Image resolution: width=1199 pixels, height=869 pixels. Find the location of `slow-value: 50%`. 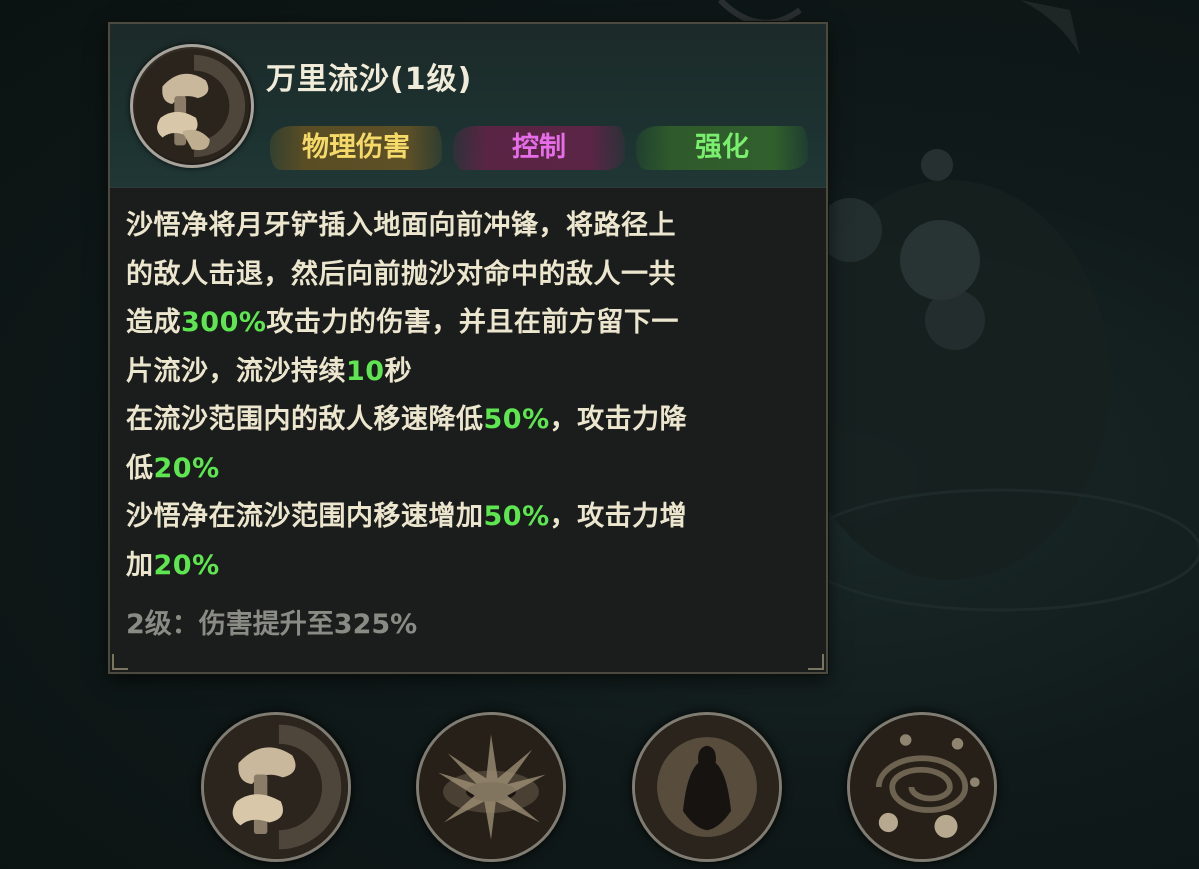

slow-value: 50% is located at coordinates (516, 419).